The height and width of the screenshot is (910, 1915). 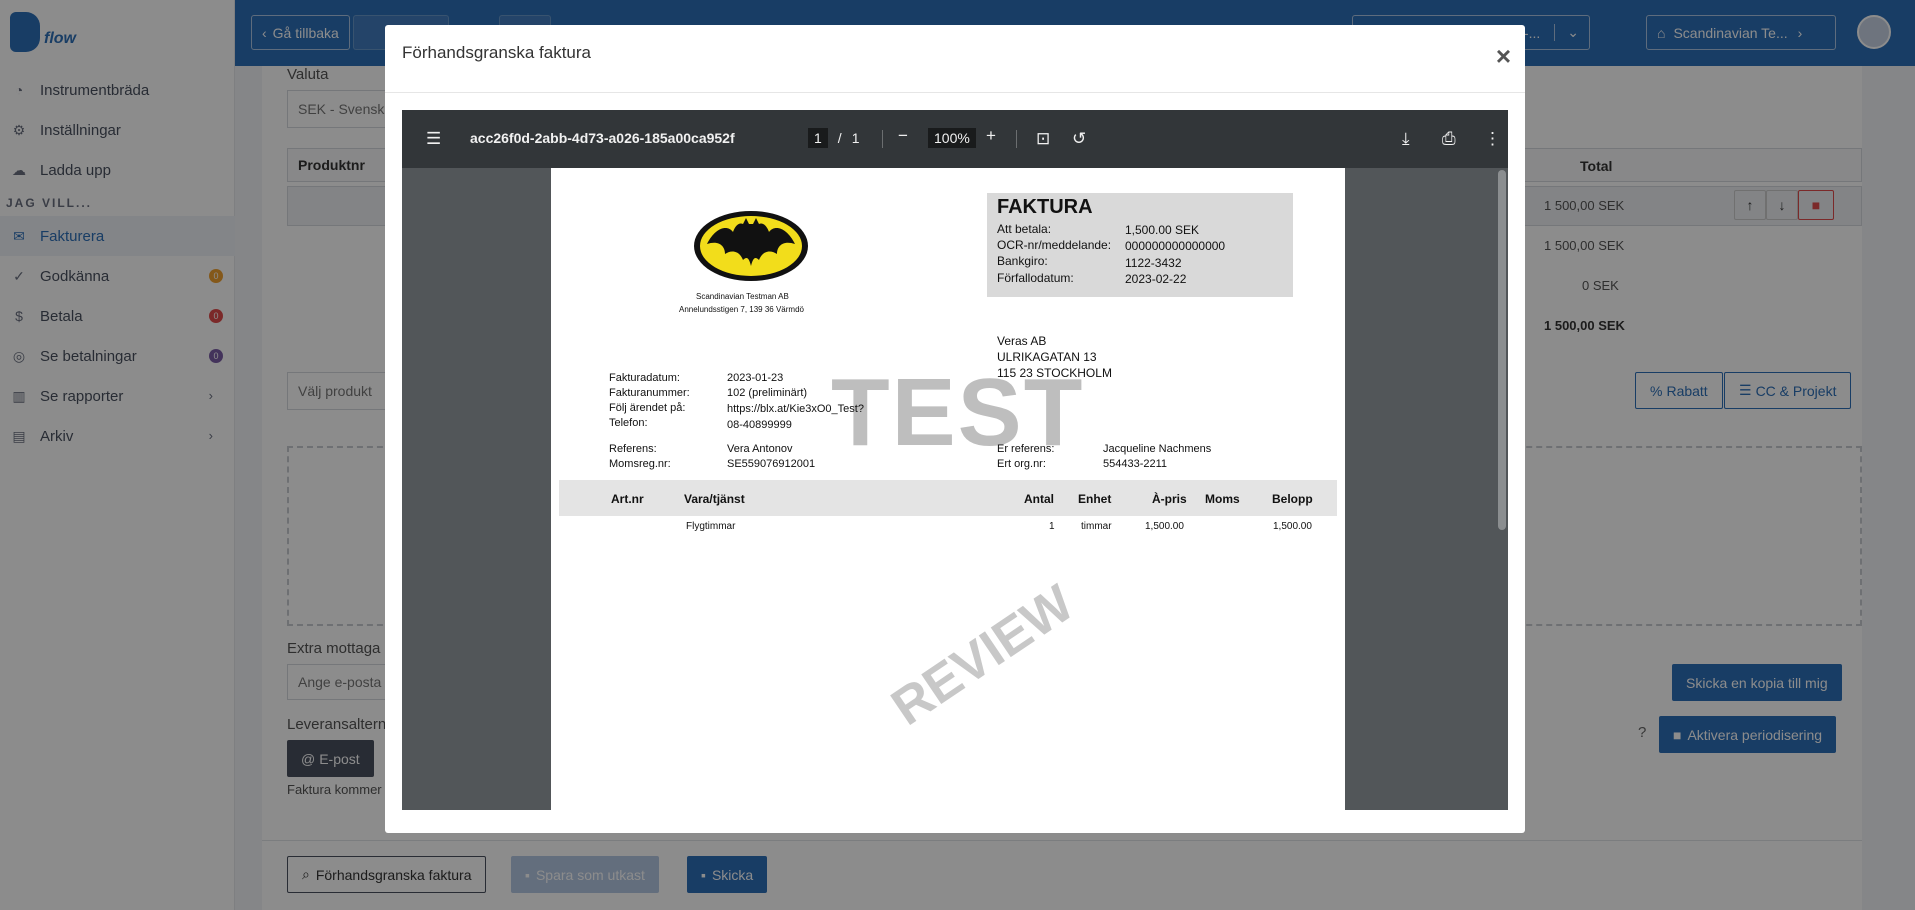 I want to click on invoice-number-value: 102 (preliminärt), so click(x=767, y=393).